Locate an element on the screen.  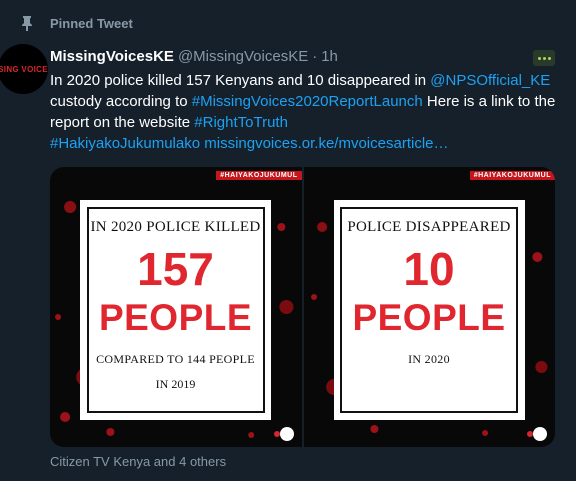
avatar: SING VOICE is located at coordinates (24, 69).